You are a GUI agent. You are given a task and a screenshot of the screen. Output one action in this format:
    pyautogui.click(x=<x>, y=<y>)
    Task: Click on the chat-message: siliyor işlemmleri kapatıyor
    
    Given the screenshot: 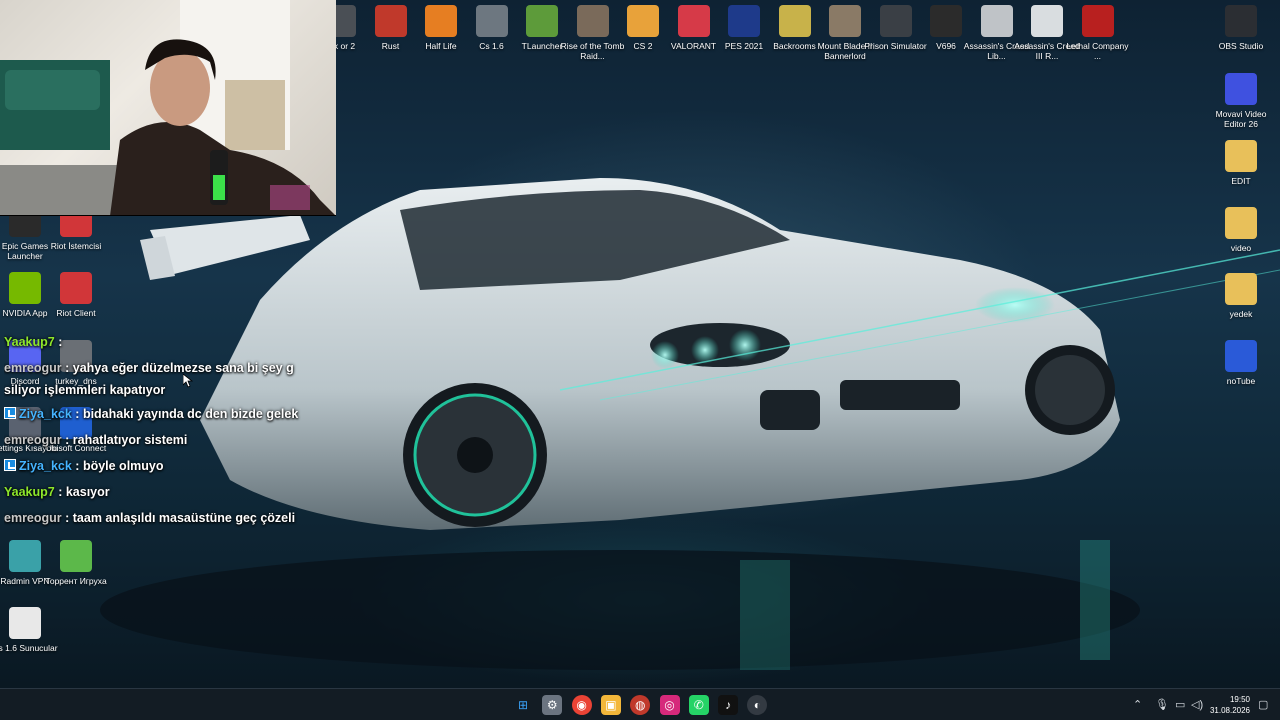 What is the action you would take?
    pyautogui.click(x=164, y=392)
    